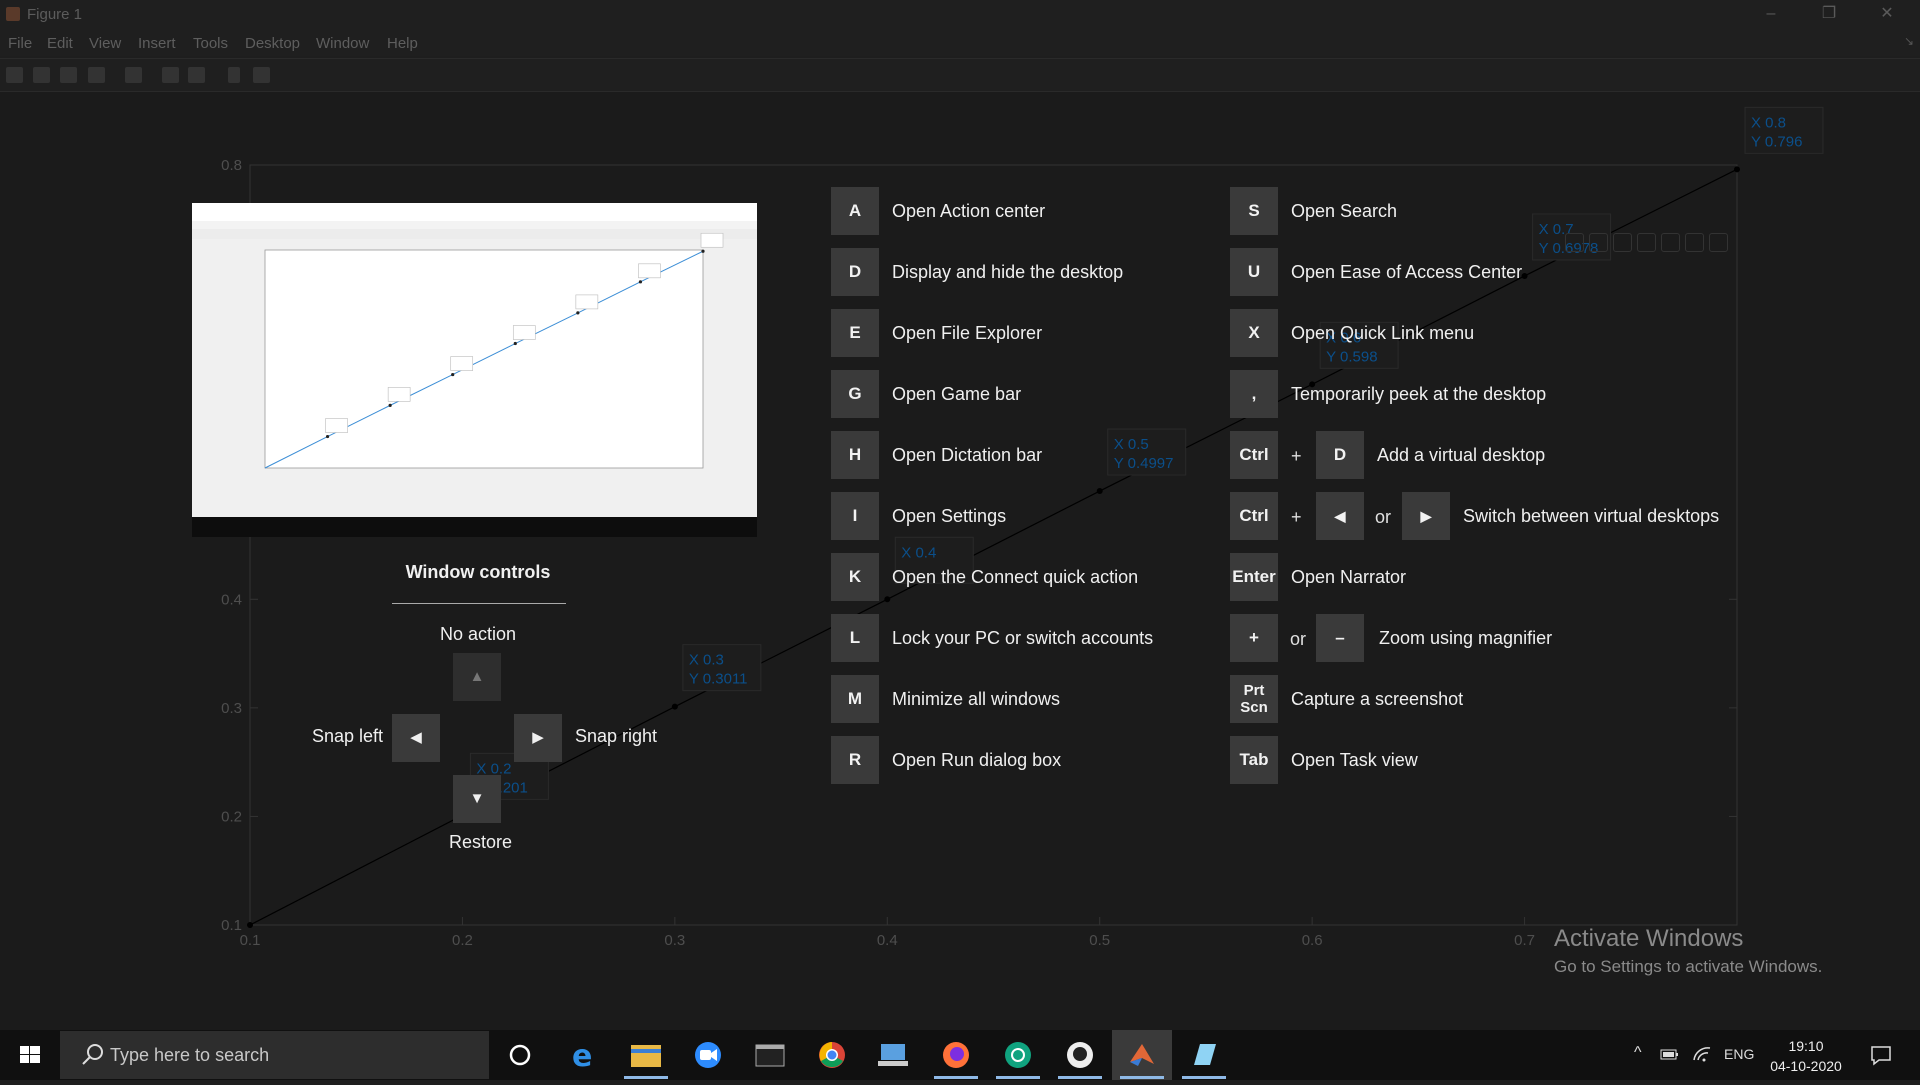 Image resolution: width=1920 pixels, height=1085 pixels. Describe the element at coordinates (1694, 242) in the screenshot. I see `zoom-out-icon` at that location.